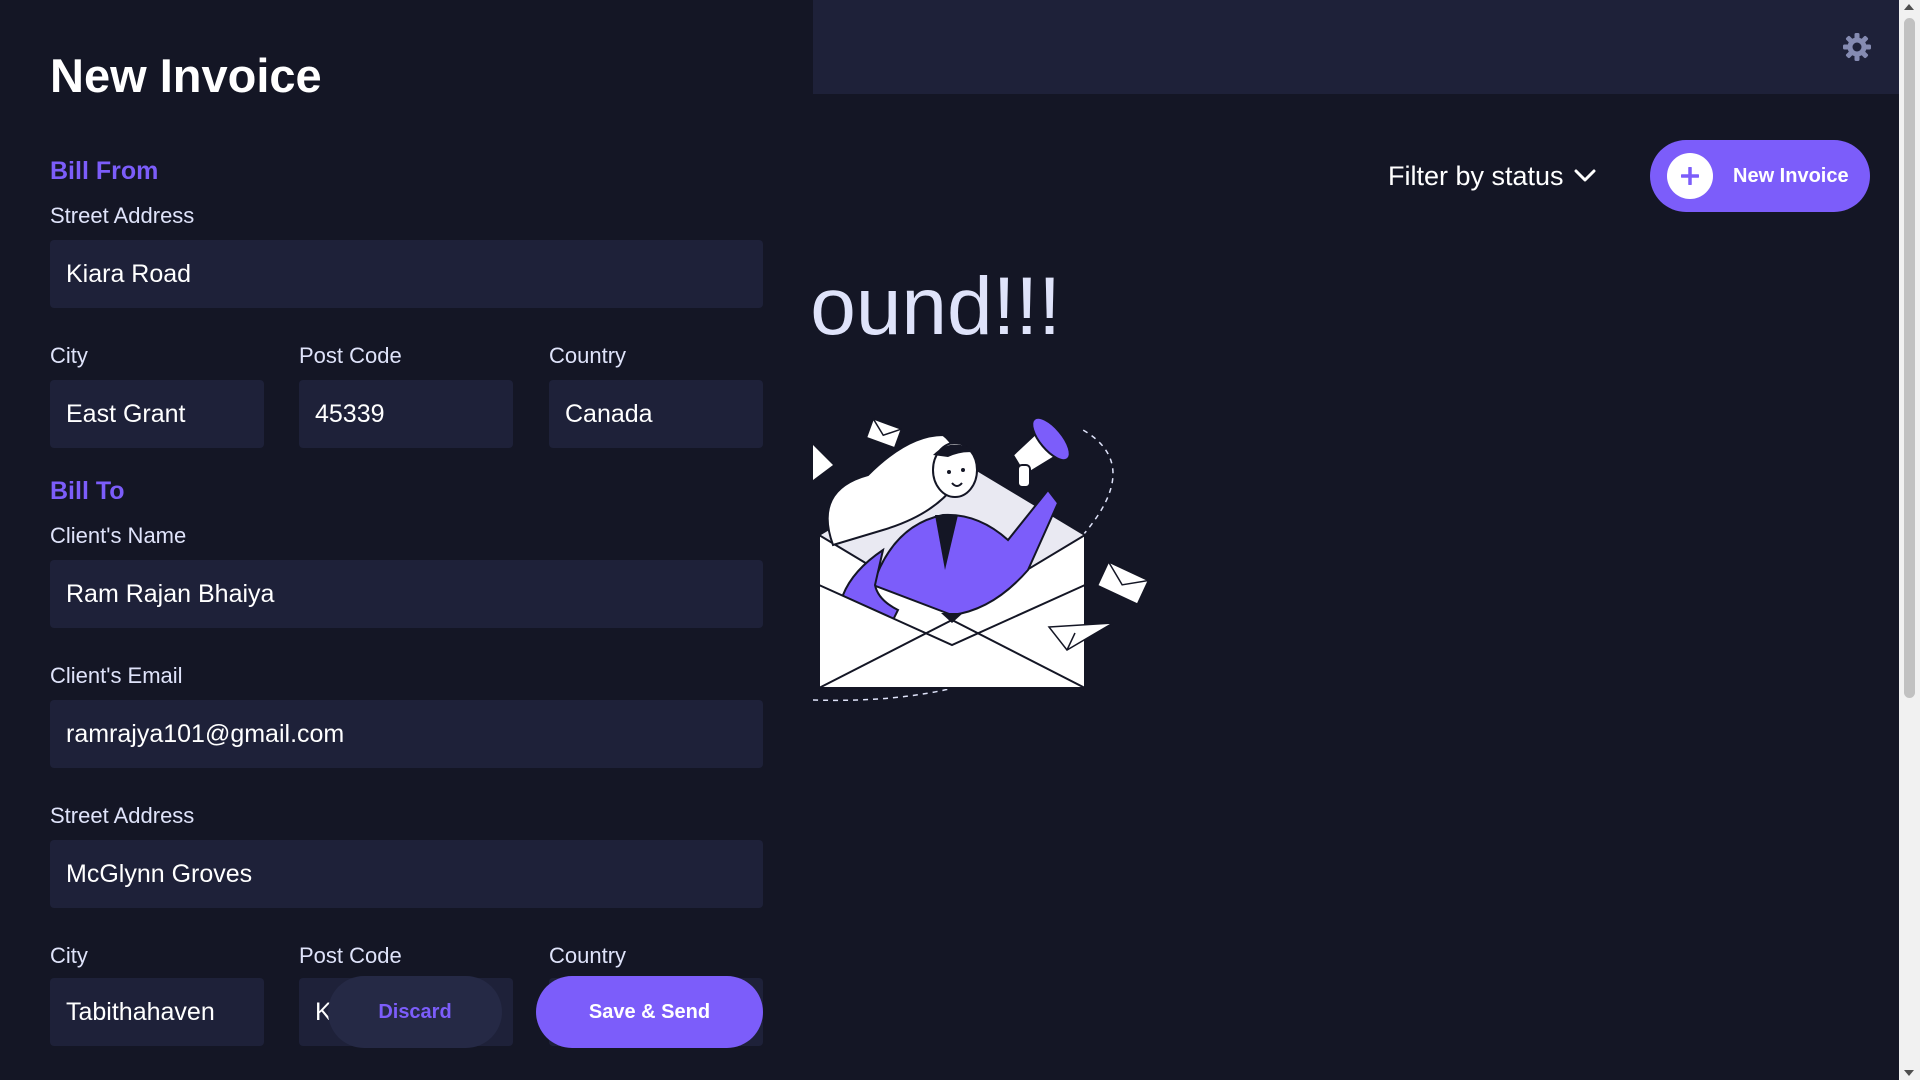 The width and height of the screenshot is (1920, 1080). I want to click on to-country-label: Country, so click(588, 955).